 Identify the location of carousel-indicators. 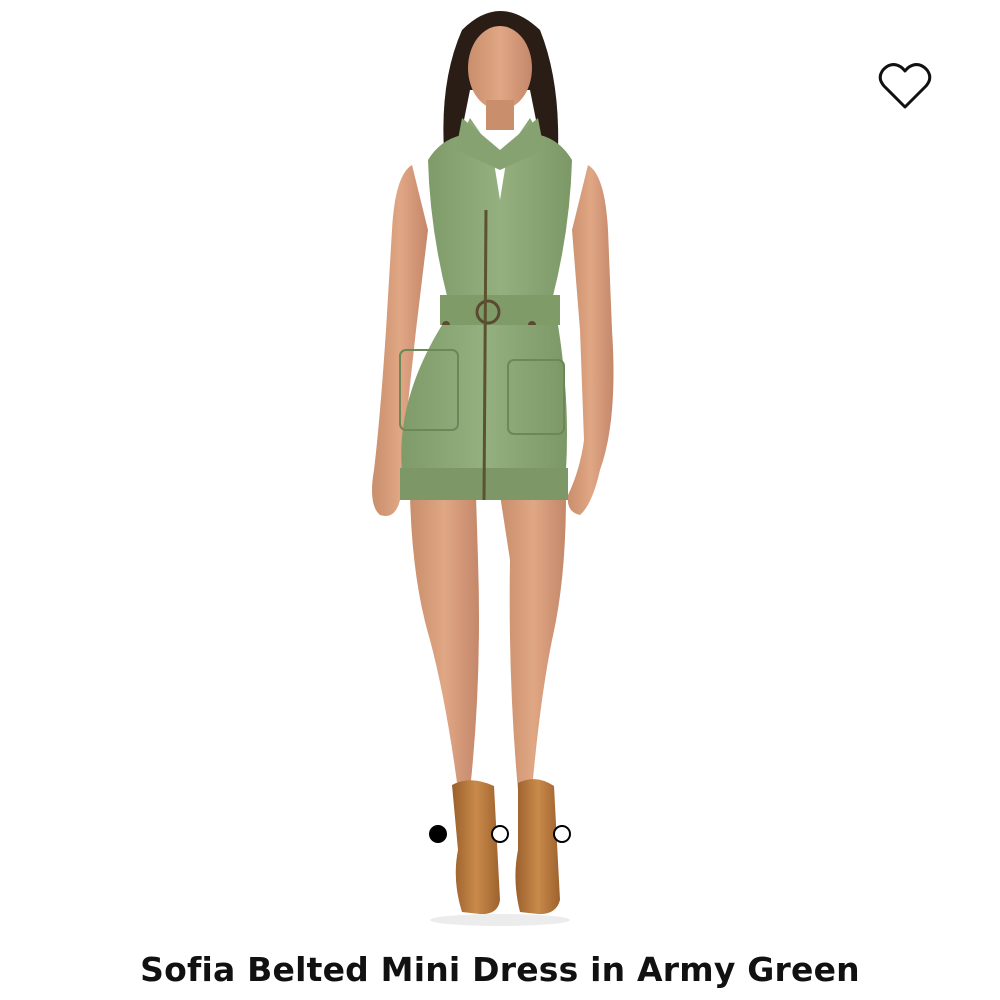
(500, 836).